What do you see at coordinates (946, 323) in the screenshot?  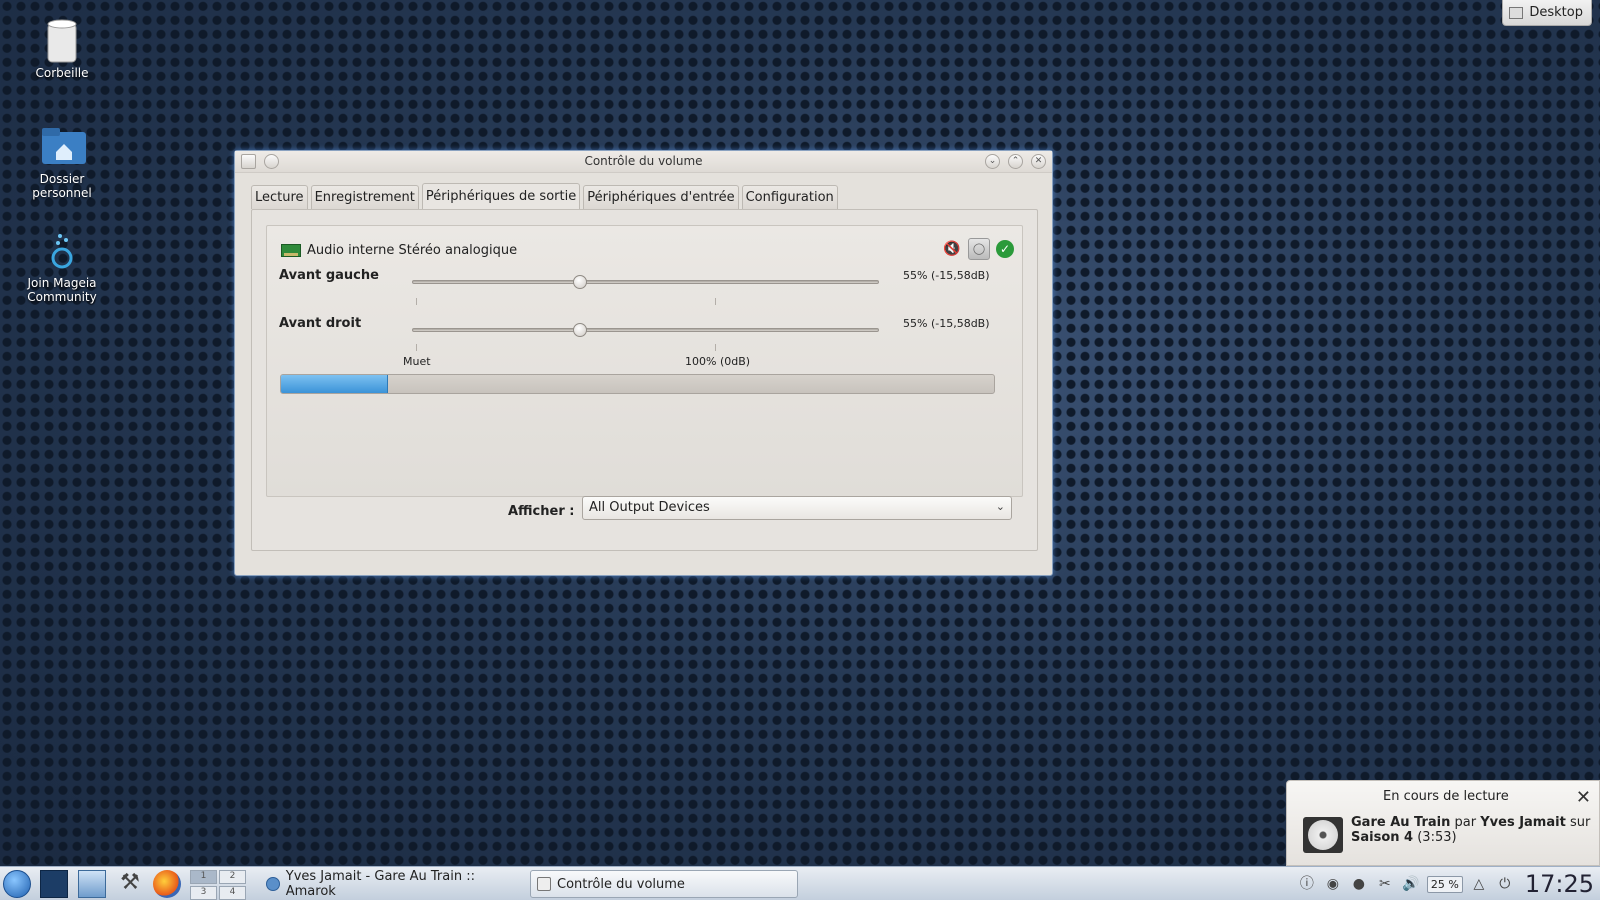 I see `channel-value-right: 55% (-15,58dB)` at bounding box center [946, 323].